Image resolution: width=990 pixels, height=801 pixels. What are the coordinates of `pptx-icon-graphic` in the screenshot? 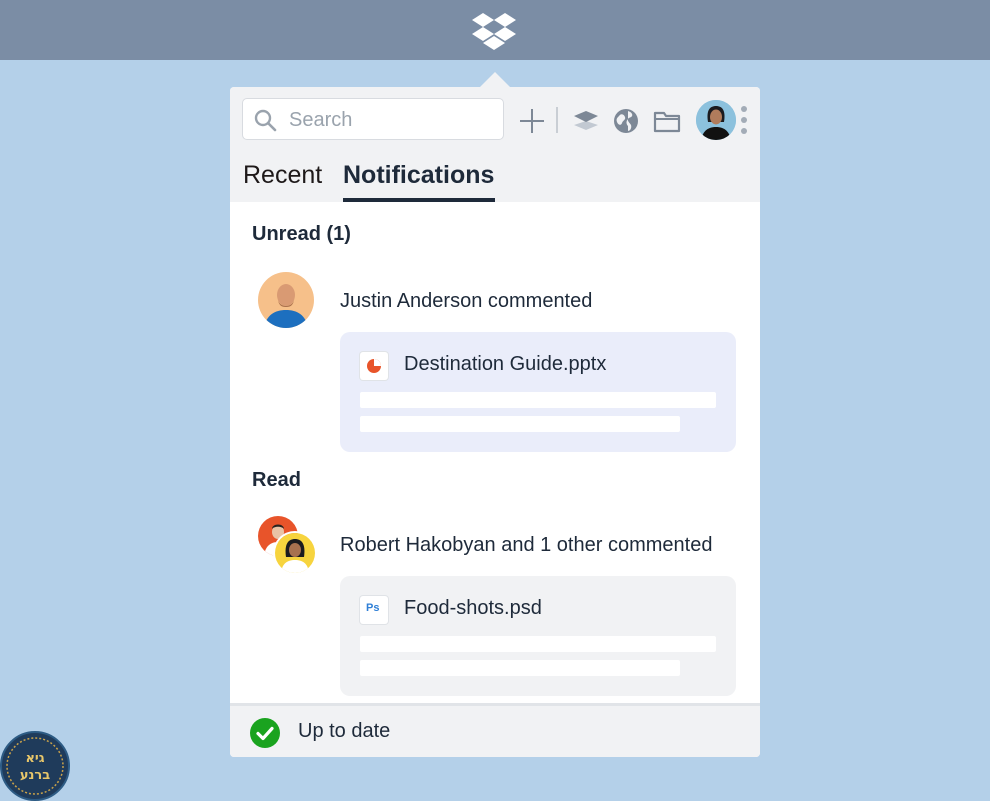 It's located at (374, 366).